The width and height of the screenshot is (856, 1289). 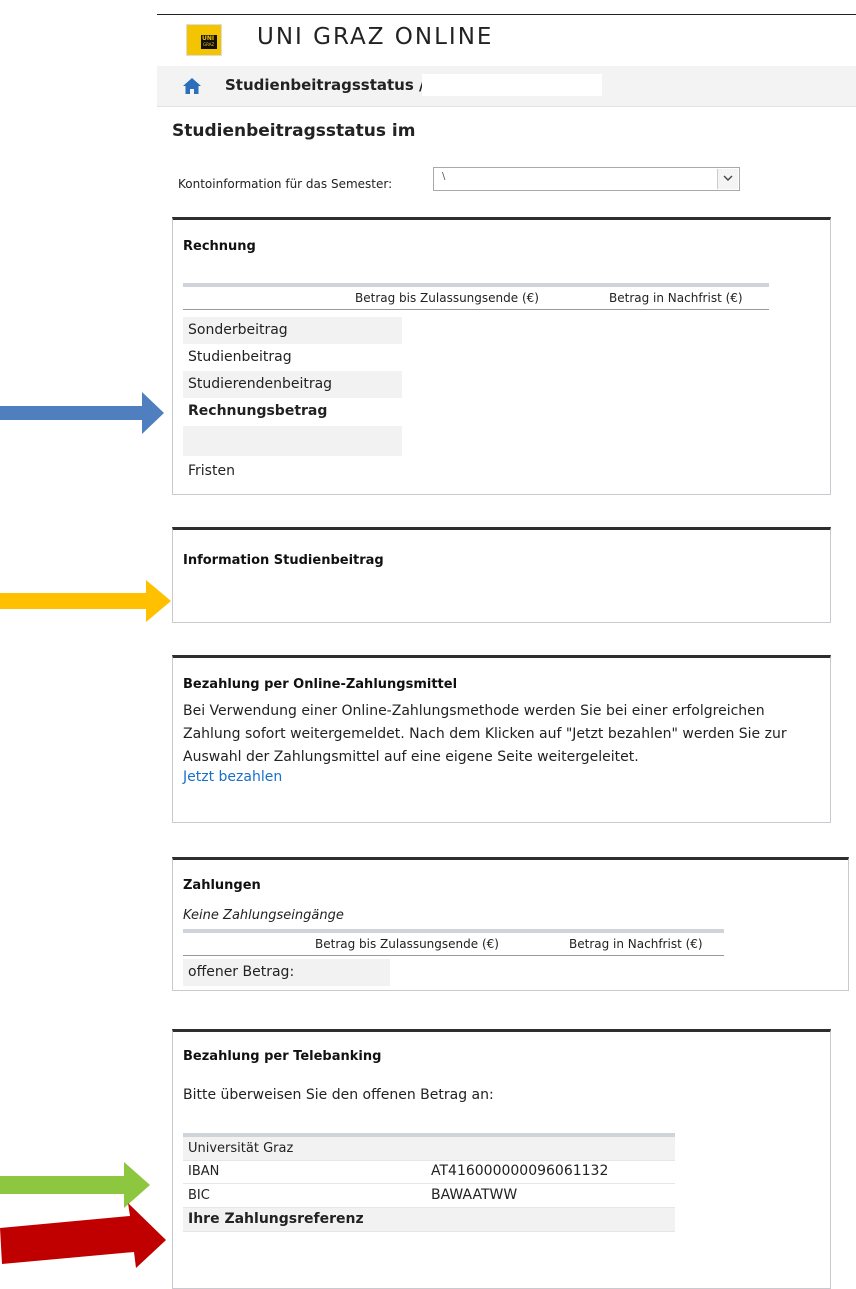 I want to click on page-title: Studienbeitragsstatus im, so click(x=294, y=131).